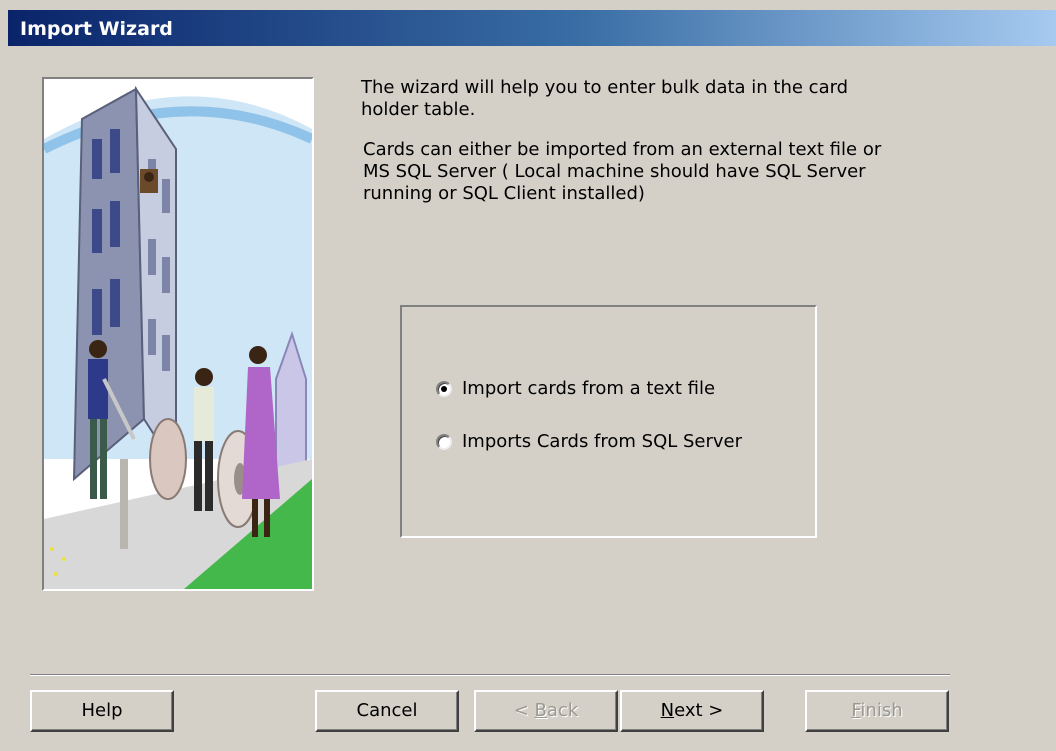 This screenshot has width=1056, height=751. I want to click on radio-selected-dot, so click(444, 388).